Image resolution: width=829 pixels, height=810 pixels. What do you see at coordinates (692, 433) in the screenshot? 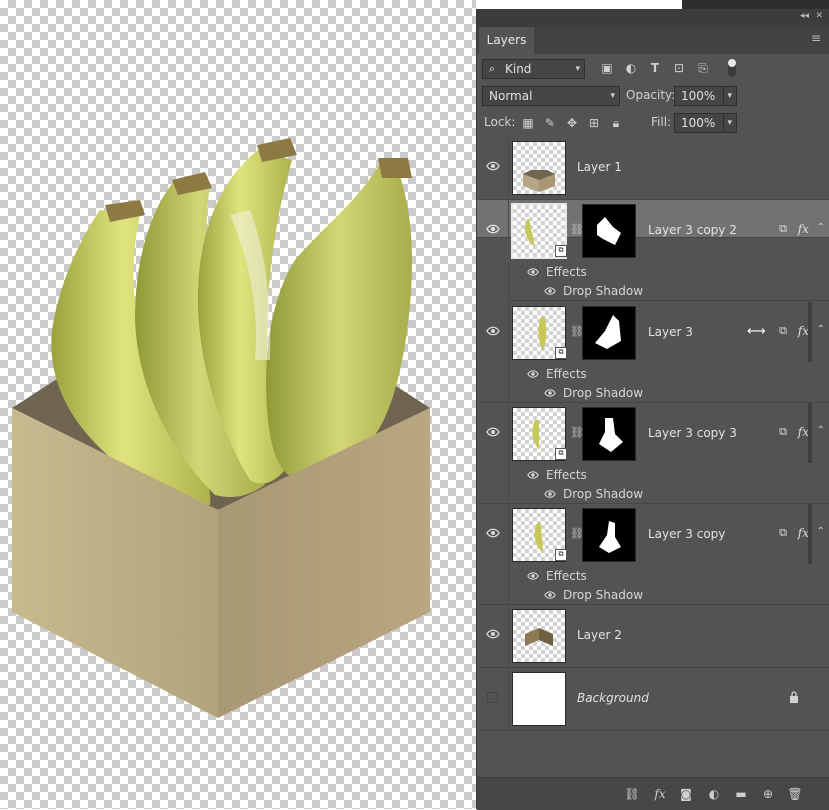
I see `layer-name: Layer 3 copy 3` at bounding box center [692, 433].